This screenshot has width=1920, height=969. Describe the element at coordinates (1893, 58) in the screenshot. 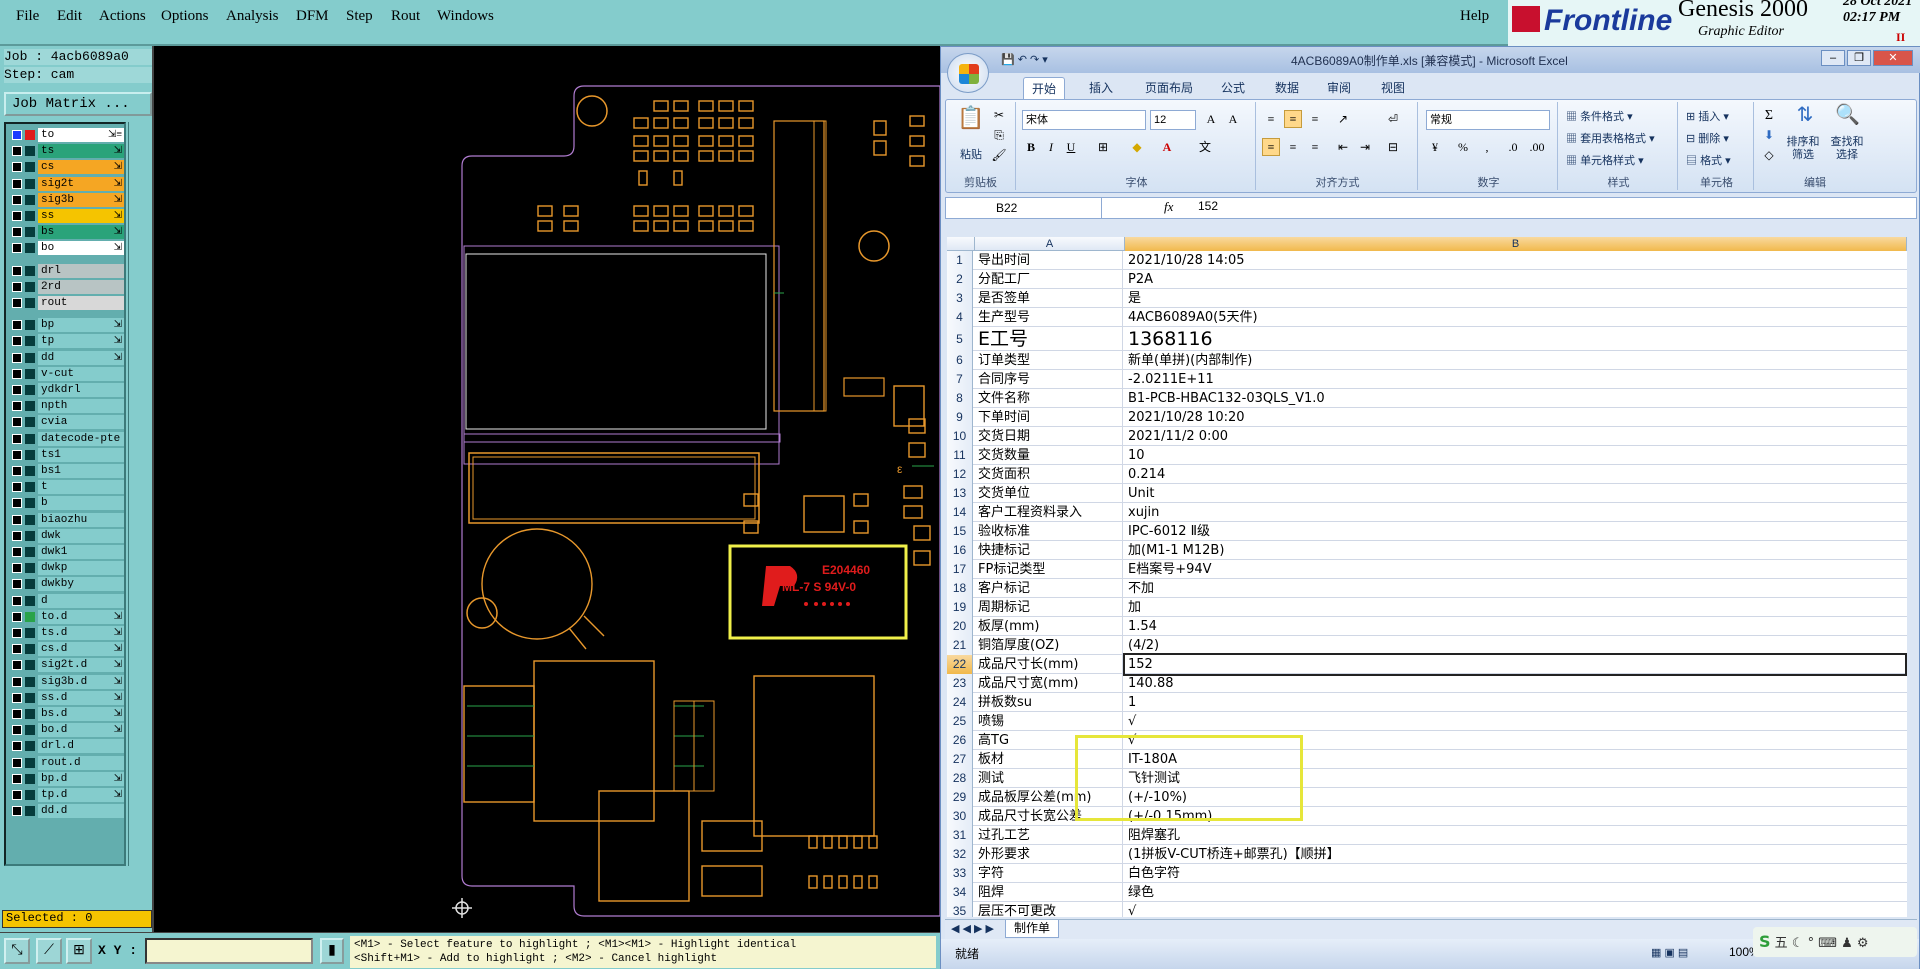

I see `close-button: ✕` at that location.